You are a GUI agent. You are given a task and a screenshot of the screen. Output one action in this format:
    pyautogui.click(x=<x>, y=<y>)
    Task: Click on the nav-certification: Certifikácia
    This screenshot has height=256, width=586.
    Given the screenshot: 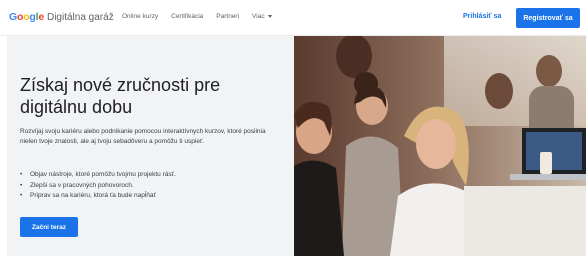 What is the action you would take?
    pyautogui.click(x=187, y=16)
    